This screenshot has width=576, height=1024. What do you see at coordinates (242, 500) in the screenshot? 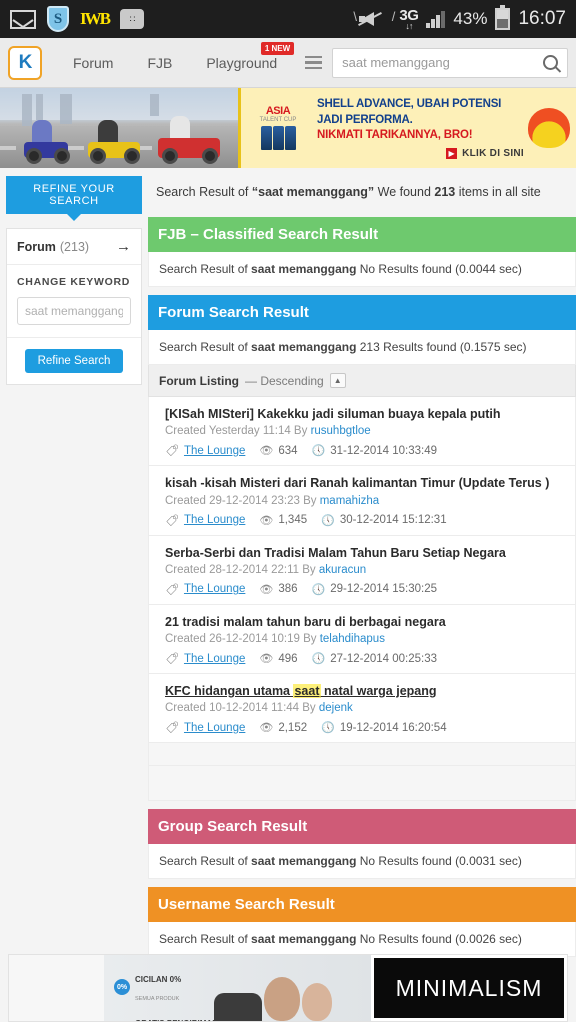
I see `thread-created: Created 29-12-2014 23:23 By` at bounding box center [242, 500].